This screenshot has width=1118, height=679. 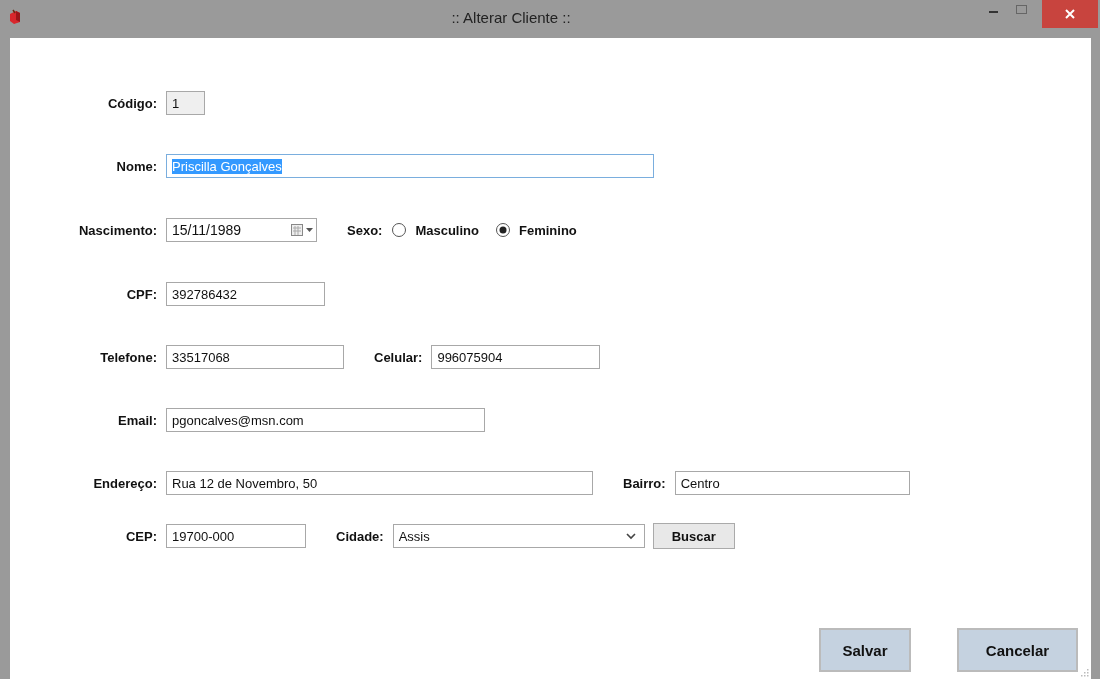 What do you see at coordinates (141, 294) in the screenshot?
I see `field-label: CPF:` at bounding box center [141, 294].